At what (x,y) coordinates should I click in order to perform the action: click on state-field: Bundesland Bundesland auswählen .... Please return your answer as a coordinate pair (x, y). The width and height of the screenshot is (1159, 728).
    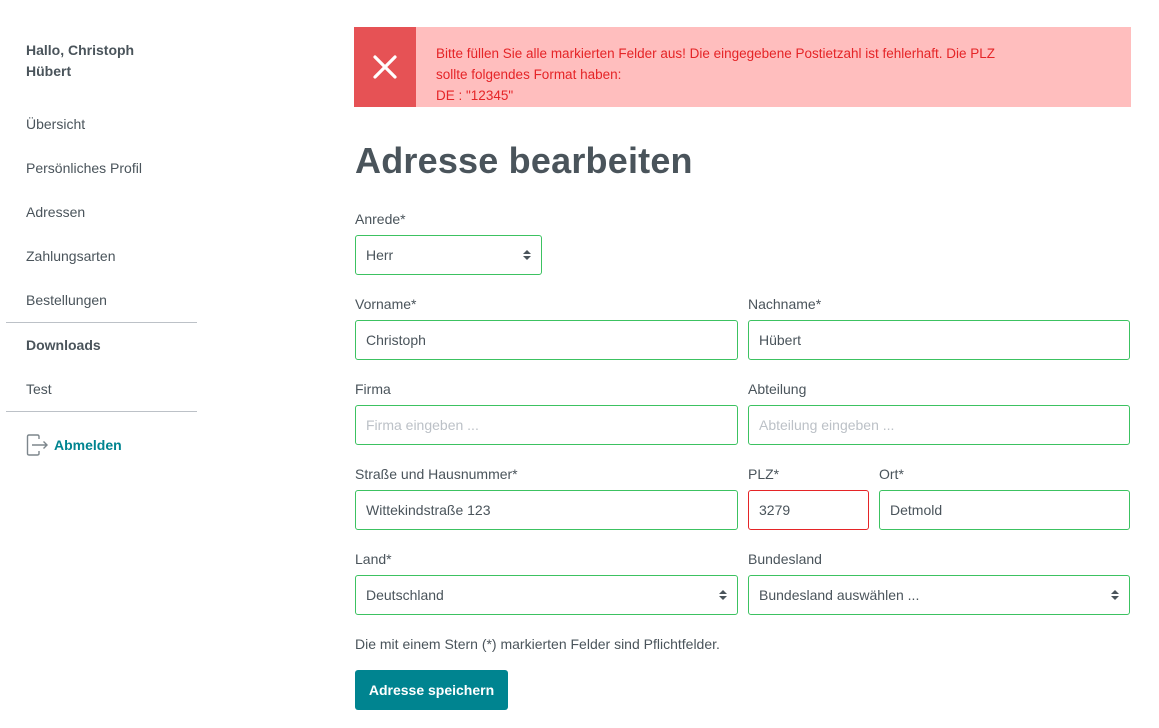
    Looking at the image, I should click on (939, 582).